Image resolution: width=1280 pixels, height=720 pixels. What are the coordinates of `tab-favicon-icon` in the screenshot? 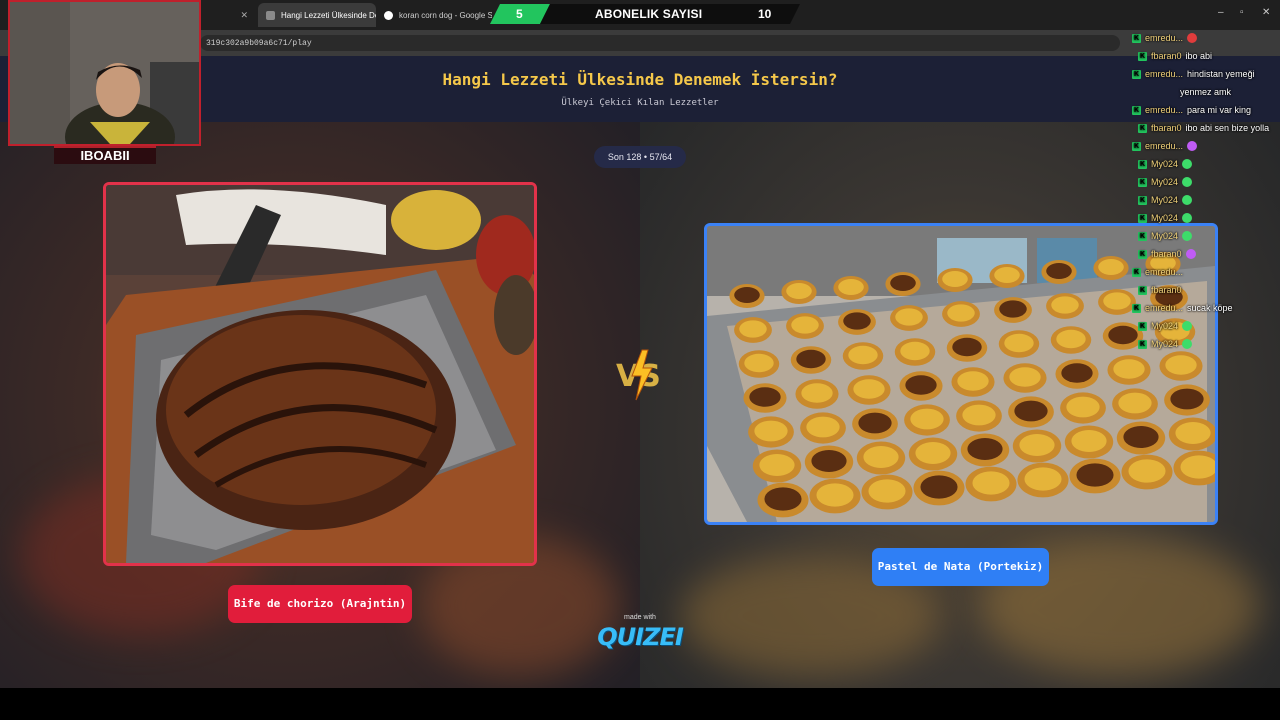 It's located at (270, 15).